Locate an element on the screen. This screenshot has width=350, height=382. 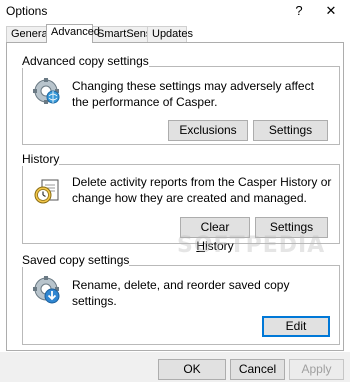
history-settings-label: Settings is located at coordinates (291, 227).